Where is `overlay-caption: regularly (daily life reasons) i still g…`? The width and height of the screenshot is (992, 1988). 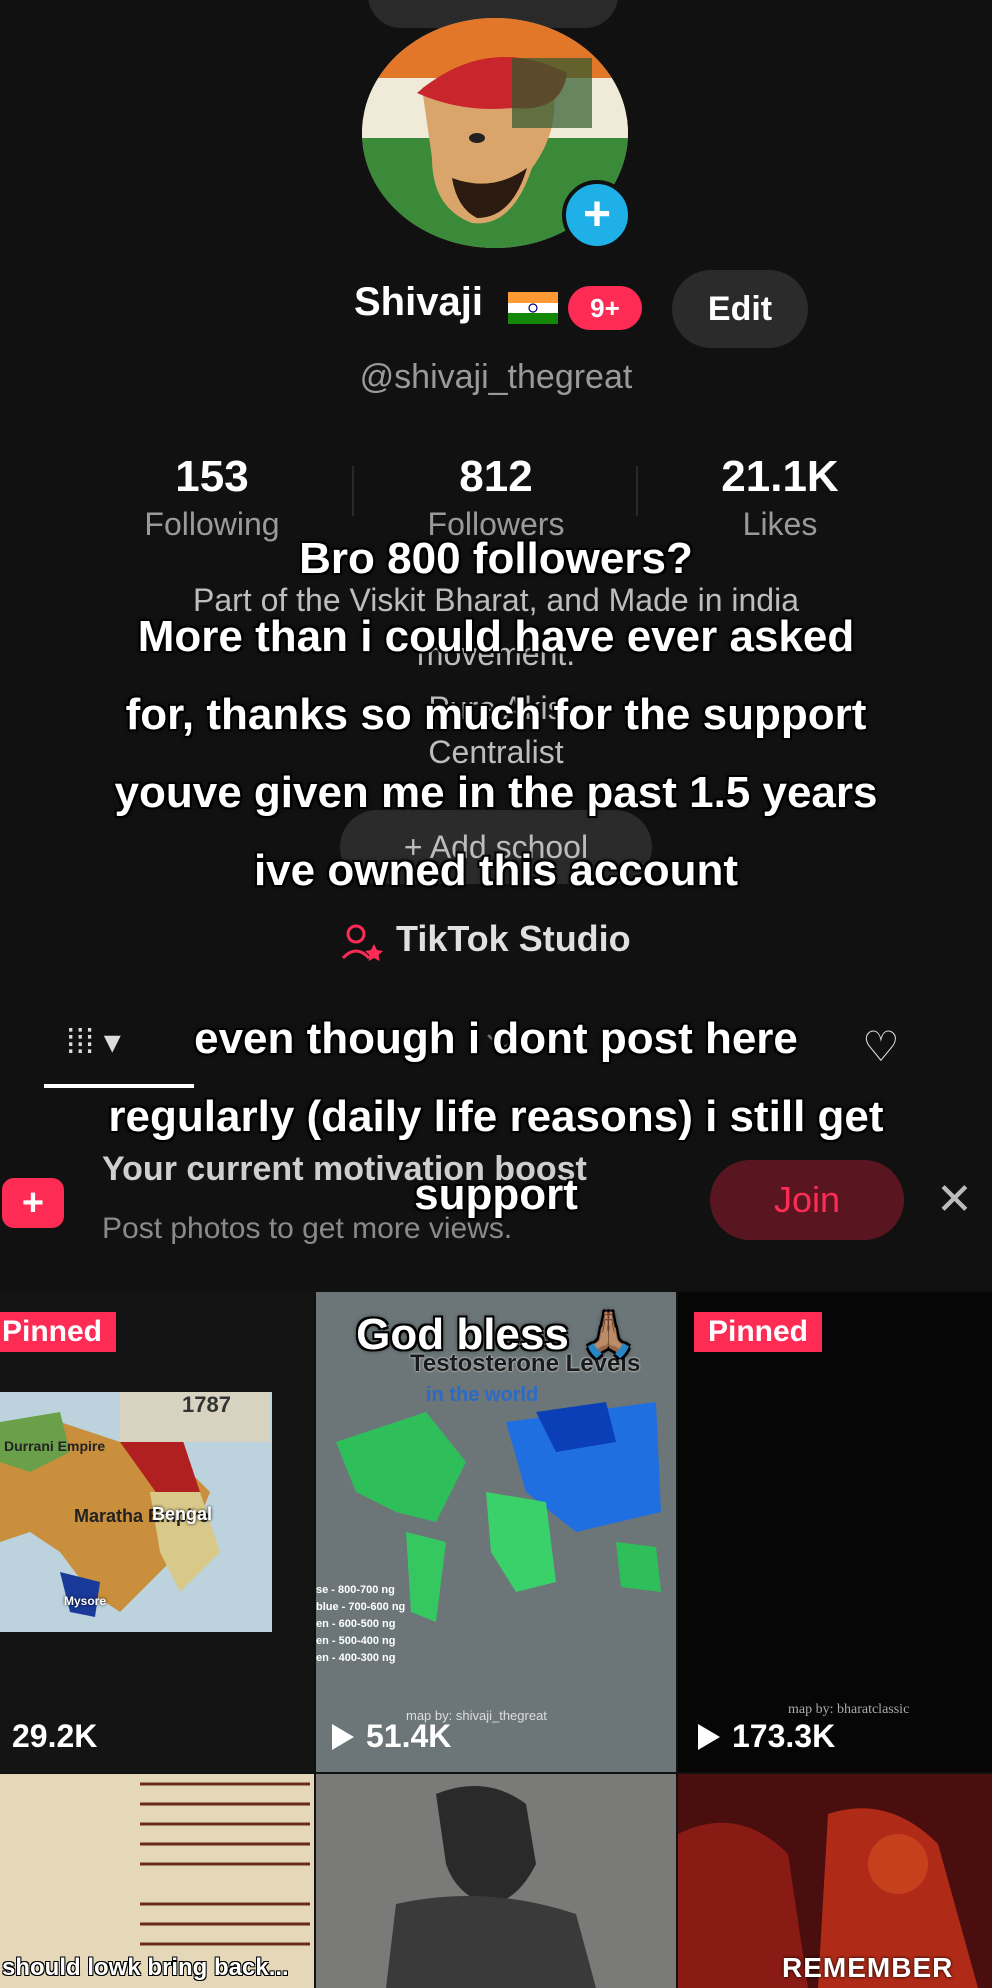
overlay-caption: regularly (daily life reasons) i still g… is located at coordinates (496, 1116).